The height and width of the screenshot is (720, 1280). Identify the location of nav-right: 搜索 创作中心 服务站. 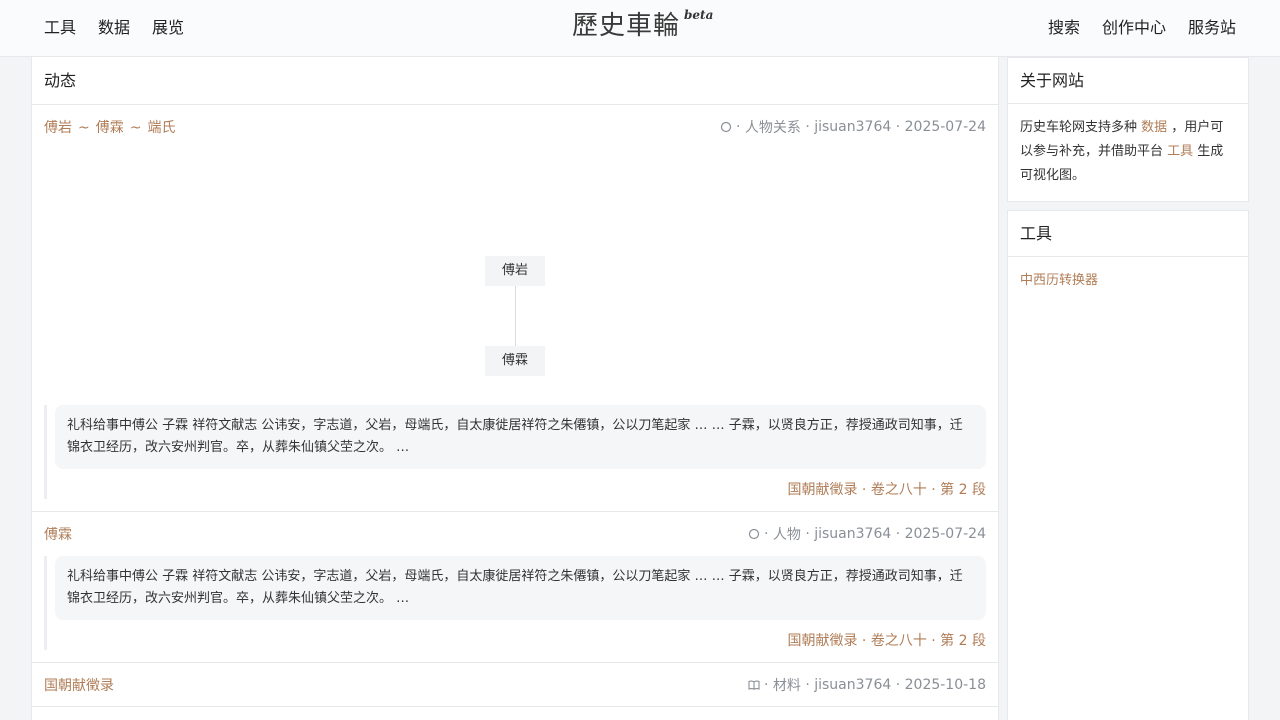
(1131, 28).